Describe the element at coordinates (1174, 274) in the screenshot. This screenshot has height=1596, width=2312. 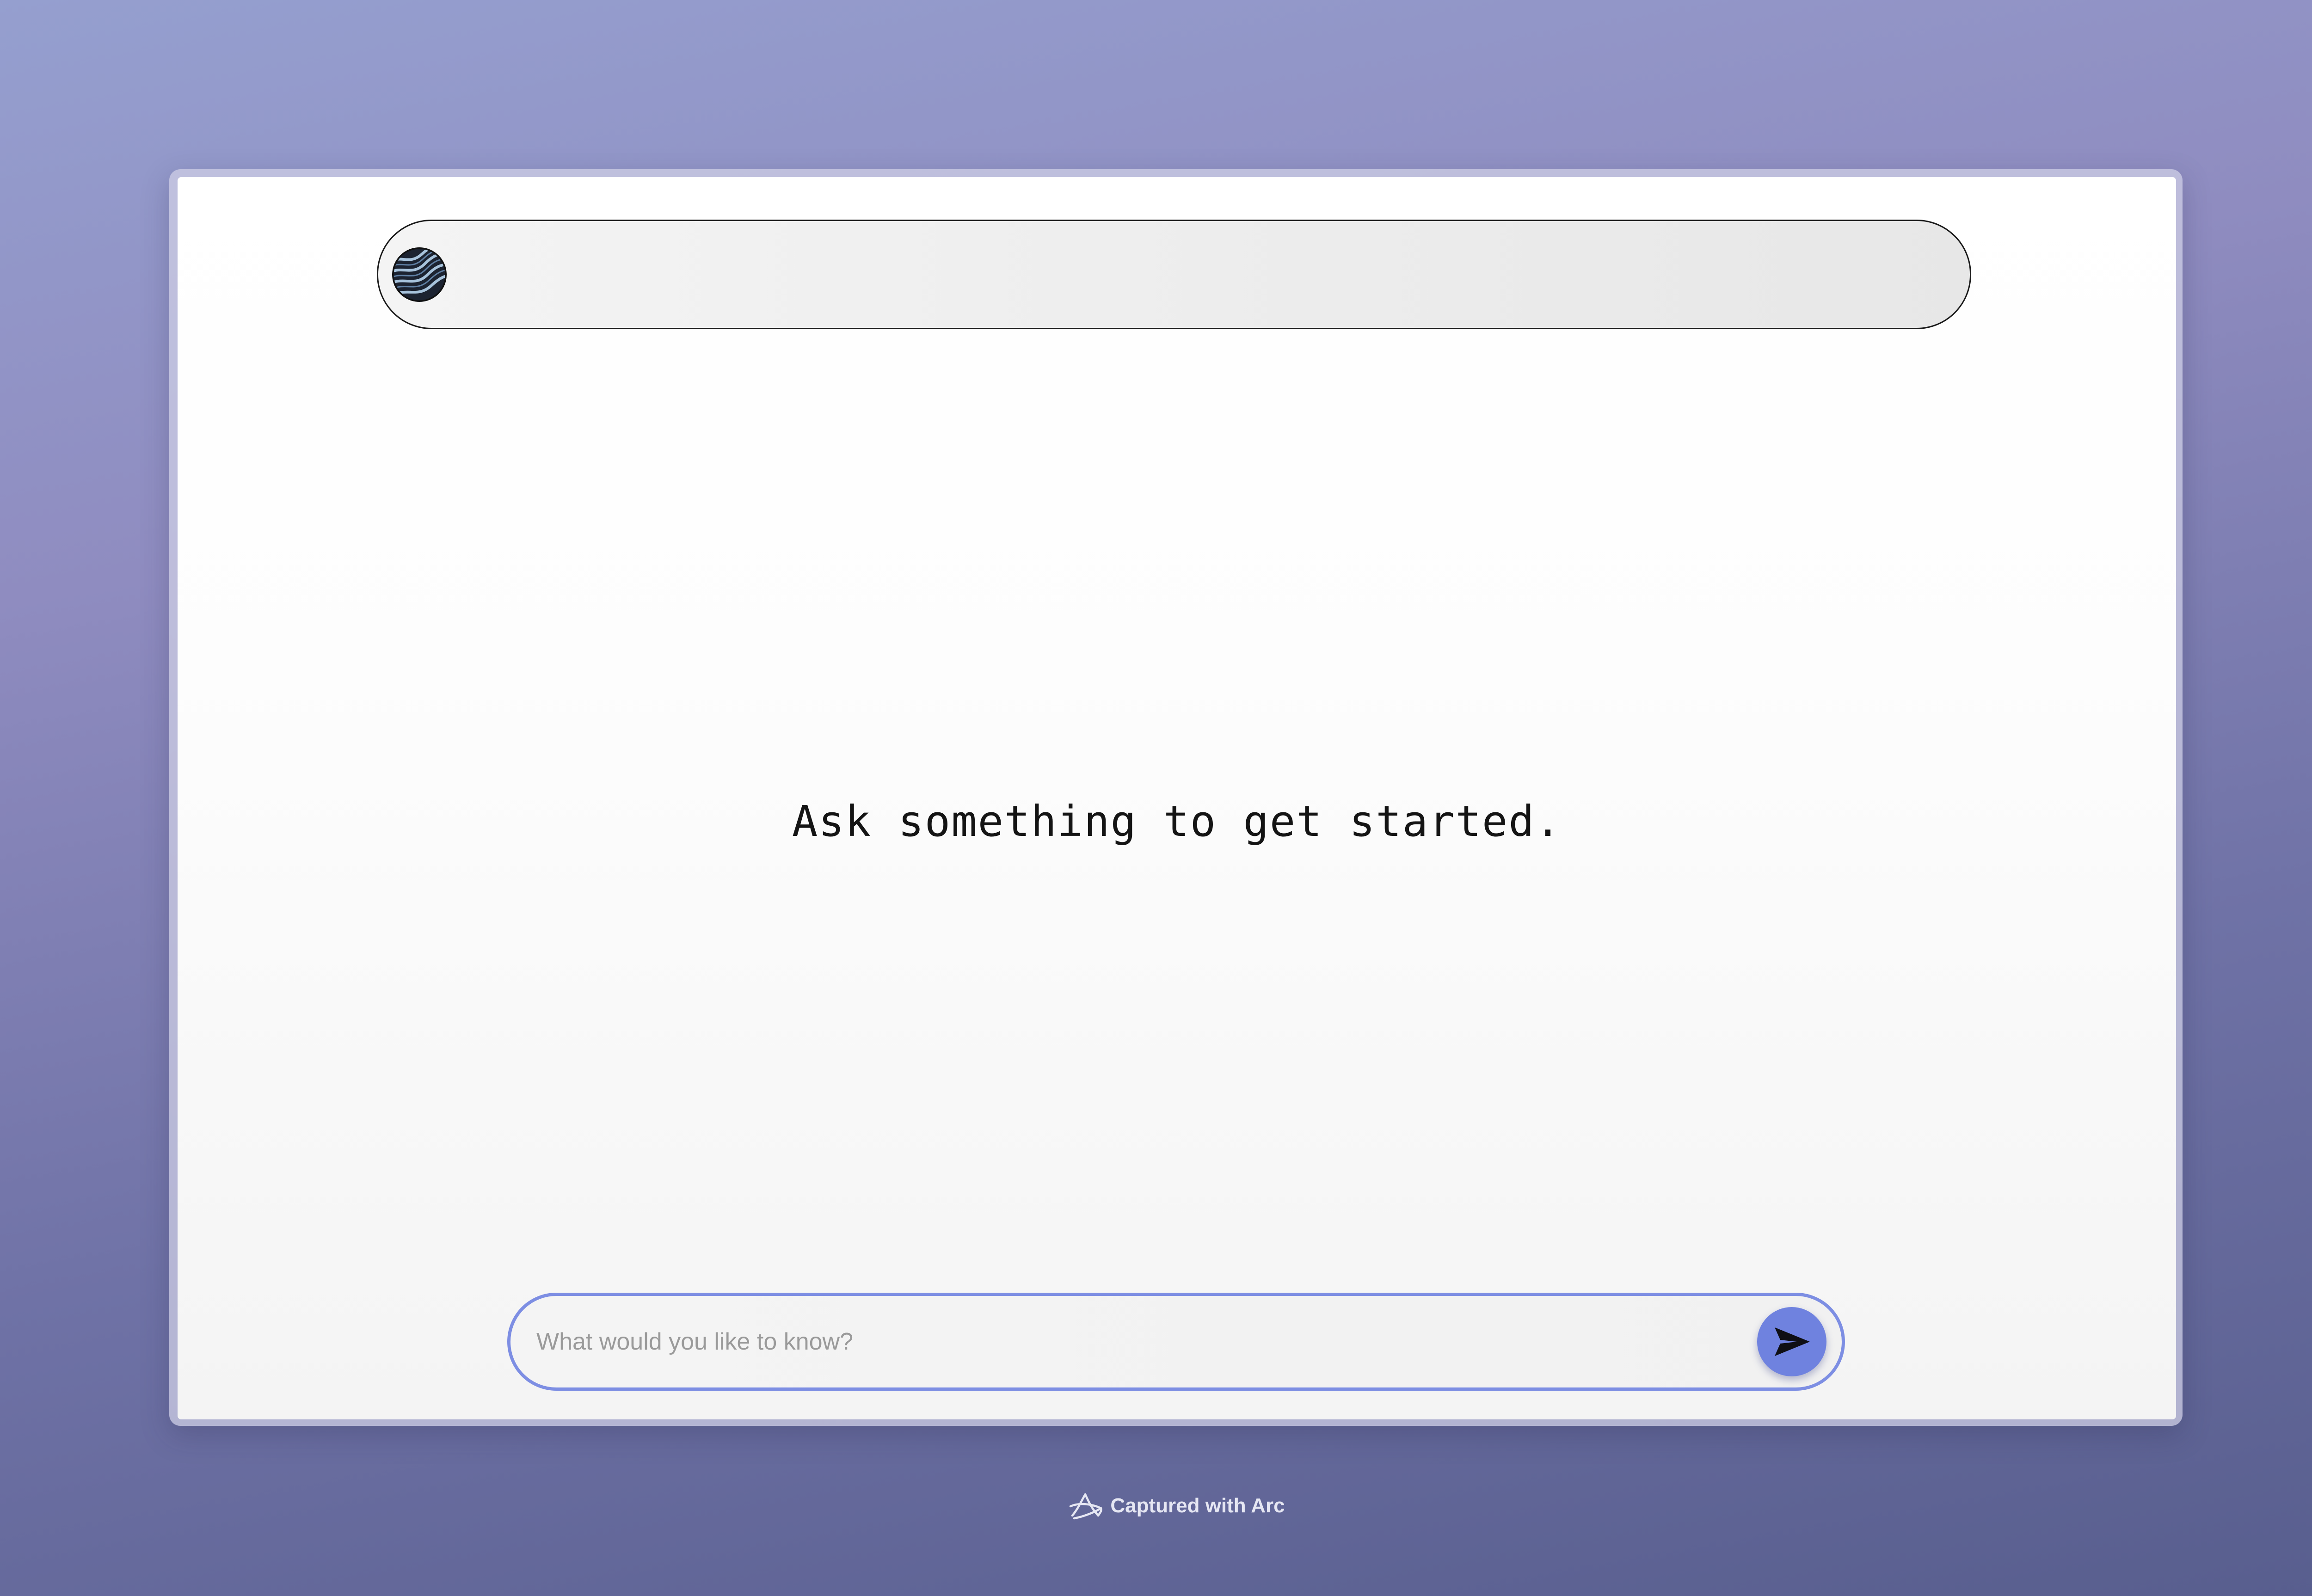
I see `top-bar` at that location.